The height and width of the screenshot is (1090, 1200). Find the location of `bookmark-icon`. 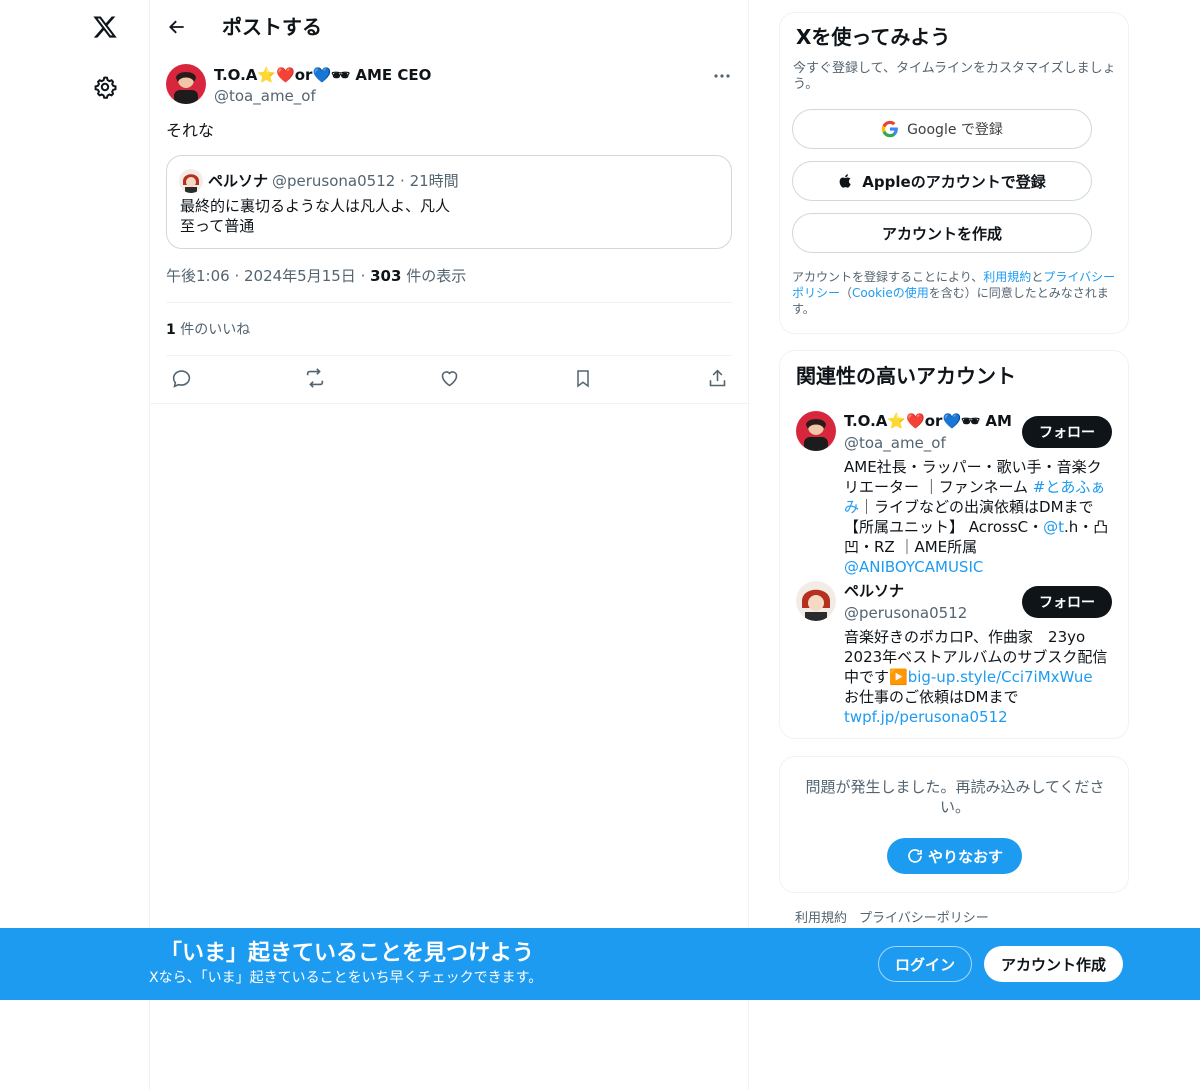

bookmark-icon is located at coordinates (583, 378).